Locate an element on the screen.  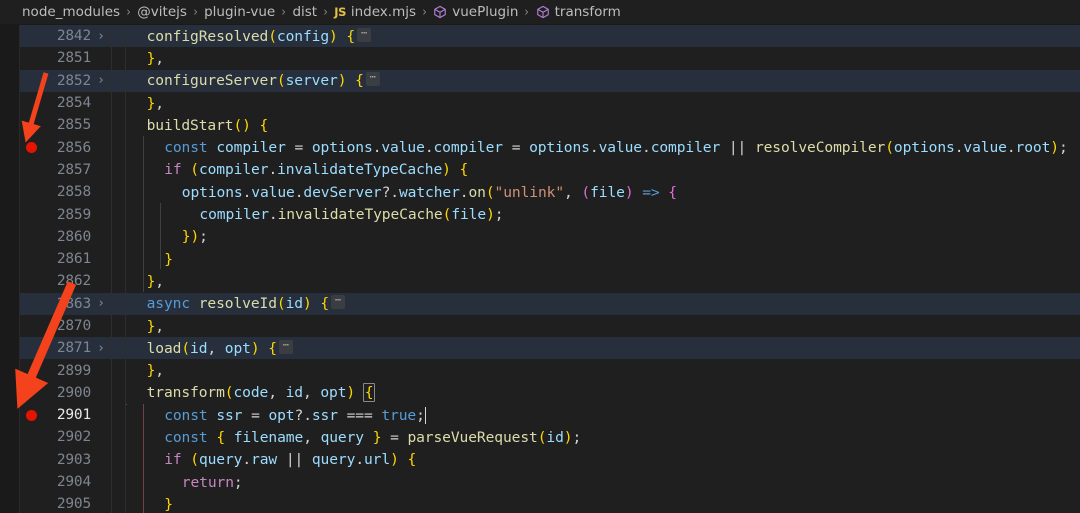
editor-line-2904: 2904 return; is located at coordinates (540, 482).